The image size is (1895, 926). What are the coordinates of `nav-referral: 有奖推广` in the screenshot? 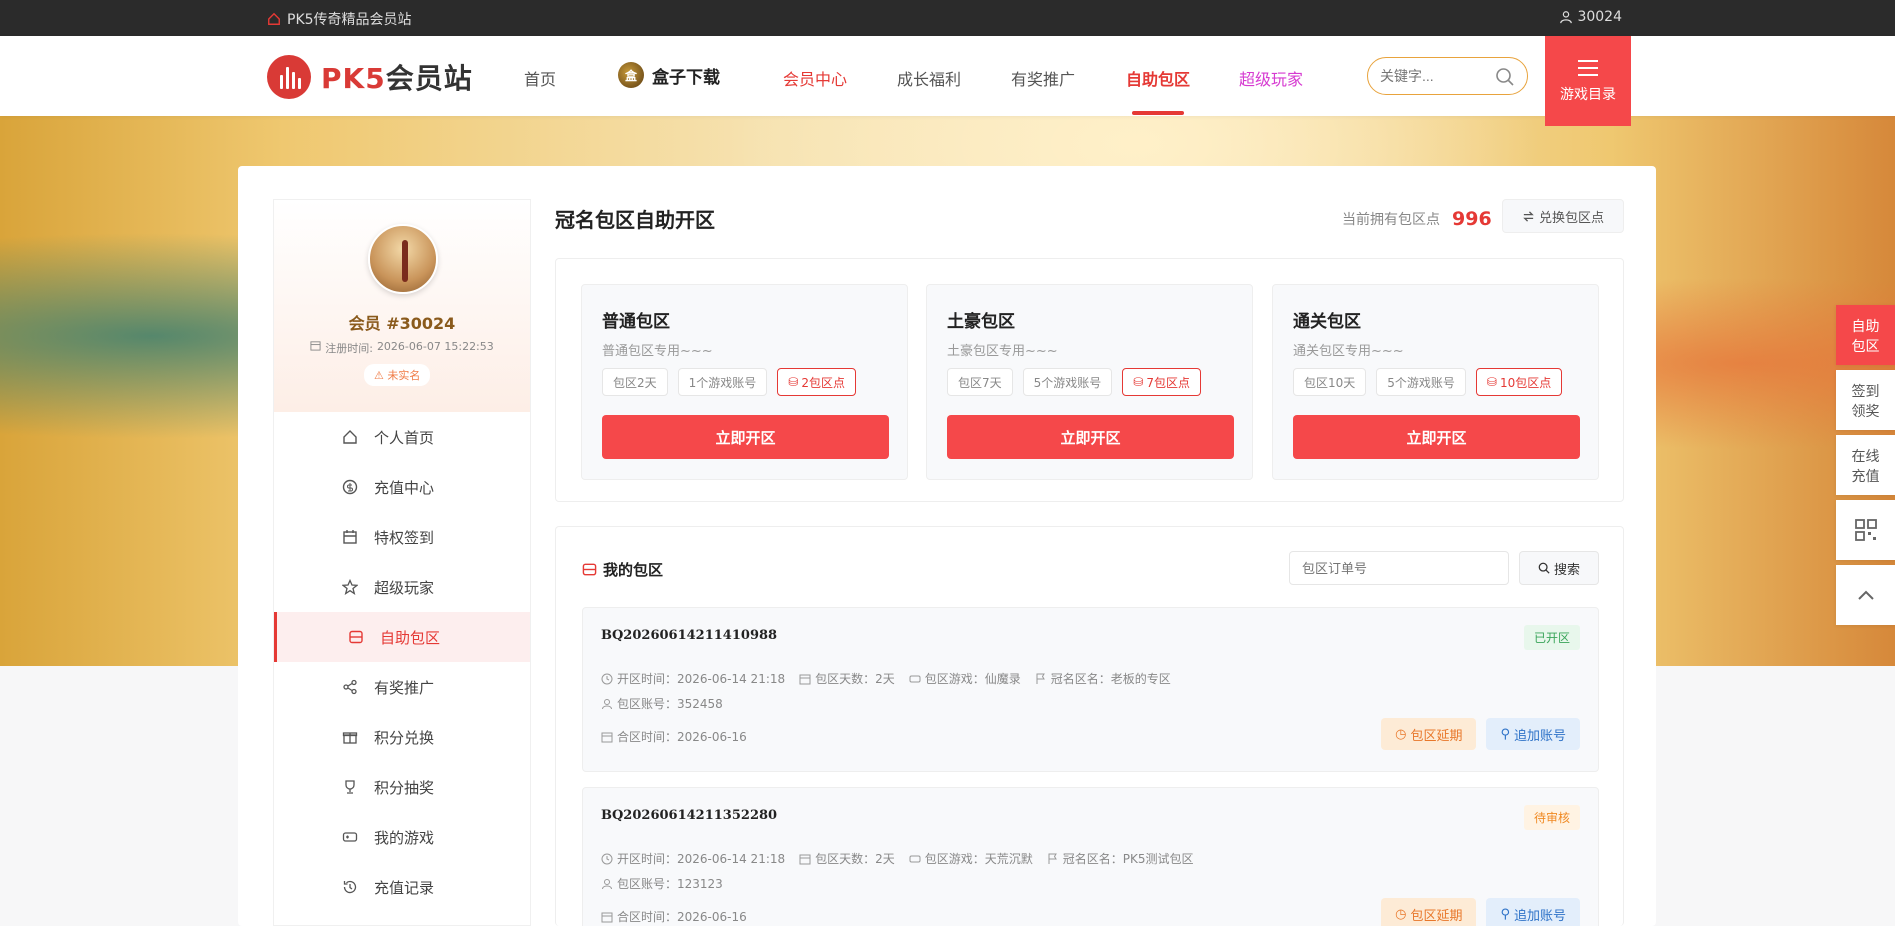 It's located at (1043, 78).